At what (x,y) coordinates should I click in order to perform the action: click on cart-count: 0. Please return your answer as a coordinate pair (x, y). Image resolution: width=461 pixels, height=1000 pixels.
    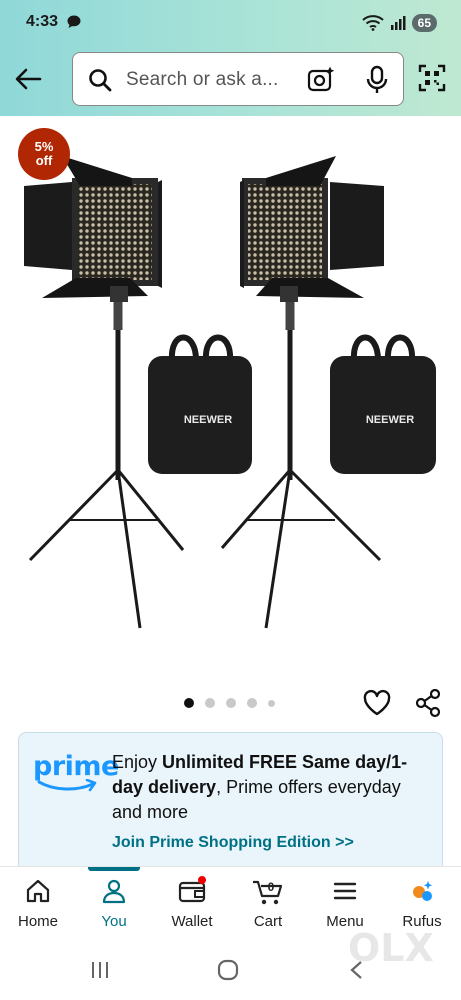
    Looking at the image, I should click on (271, 887).